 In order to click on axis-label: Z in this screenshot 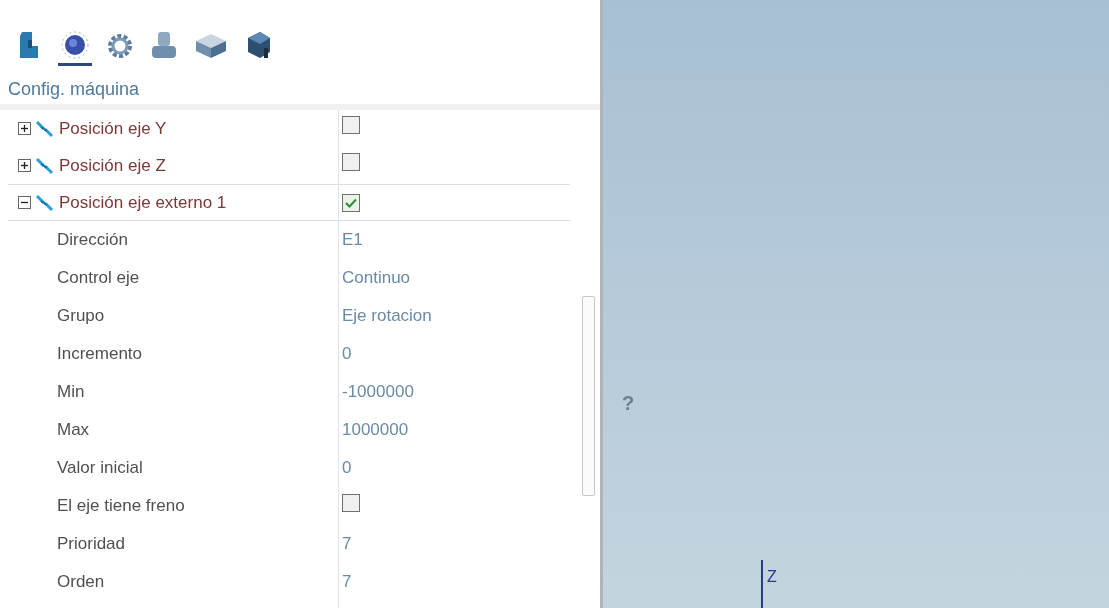, I will do `click(772, 577)`.